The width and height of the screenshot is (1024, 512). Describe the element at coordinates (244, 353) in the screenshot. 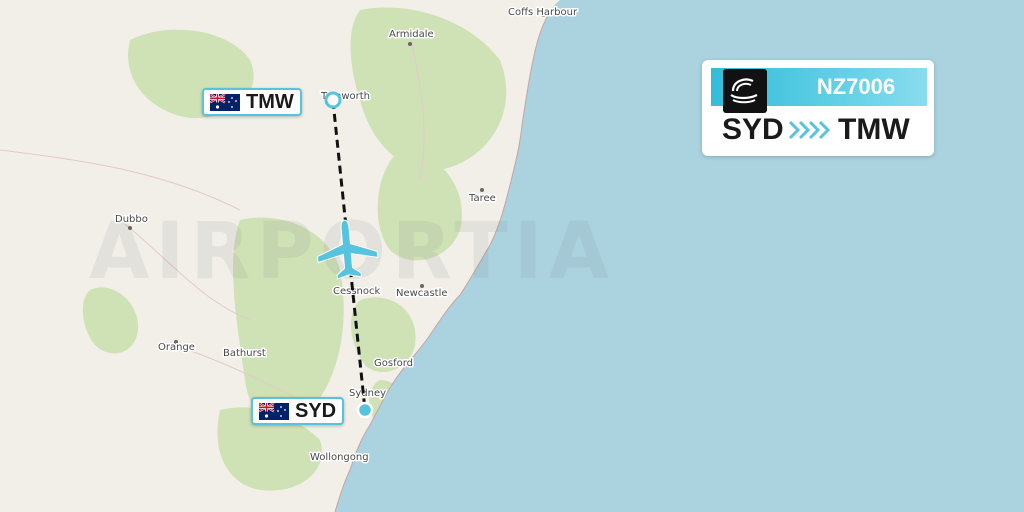

I see `town-label-bathurst: Bathurst` at that location.